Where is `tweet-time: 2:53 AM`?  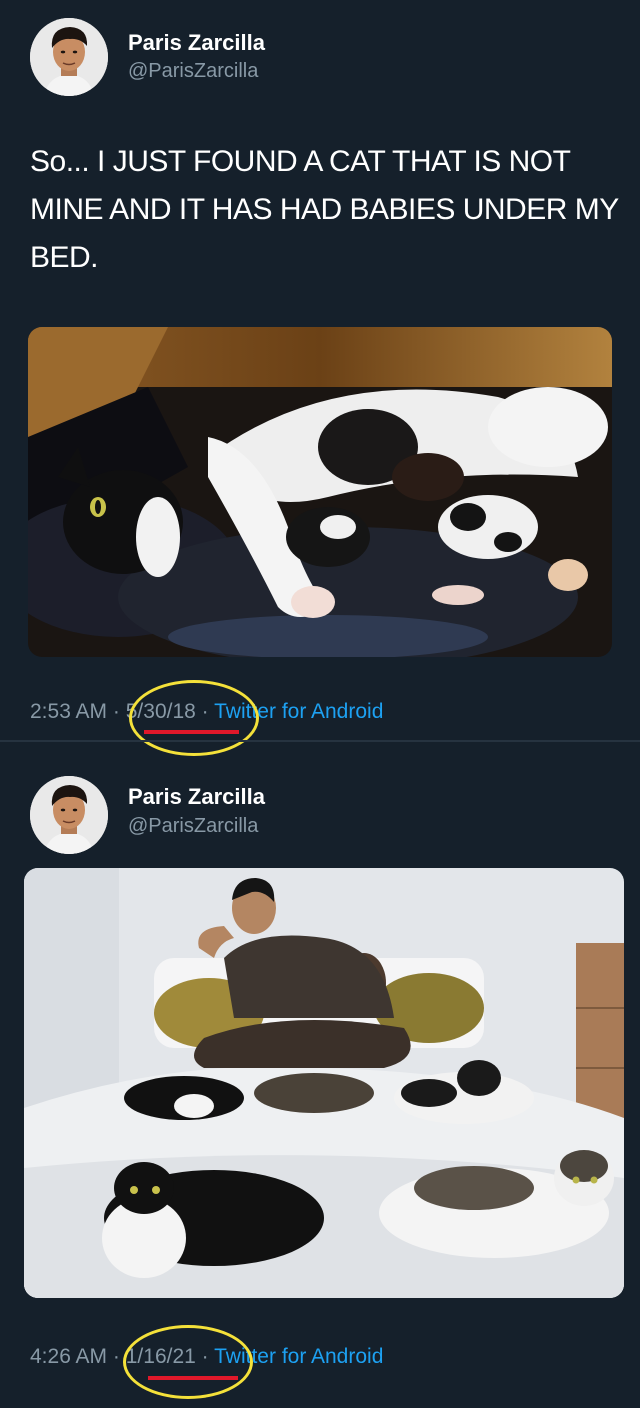
tweet-time: 2:53 AM is located at coordinates (68, 711).